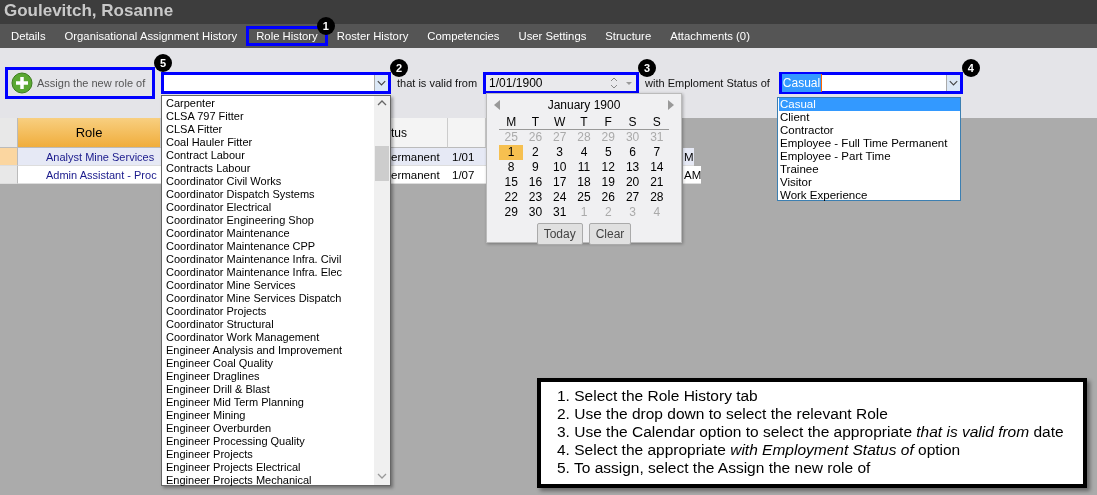 The image size is (1097, 495). I want to click on column-header, so click(467, 133).